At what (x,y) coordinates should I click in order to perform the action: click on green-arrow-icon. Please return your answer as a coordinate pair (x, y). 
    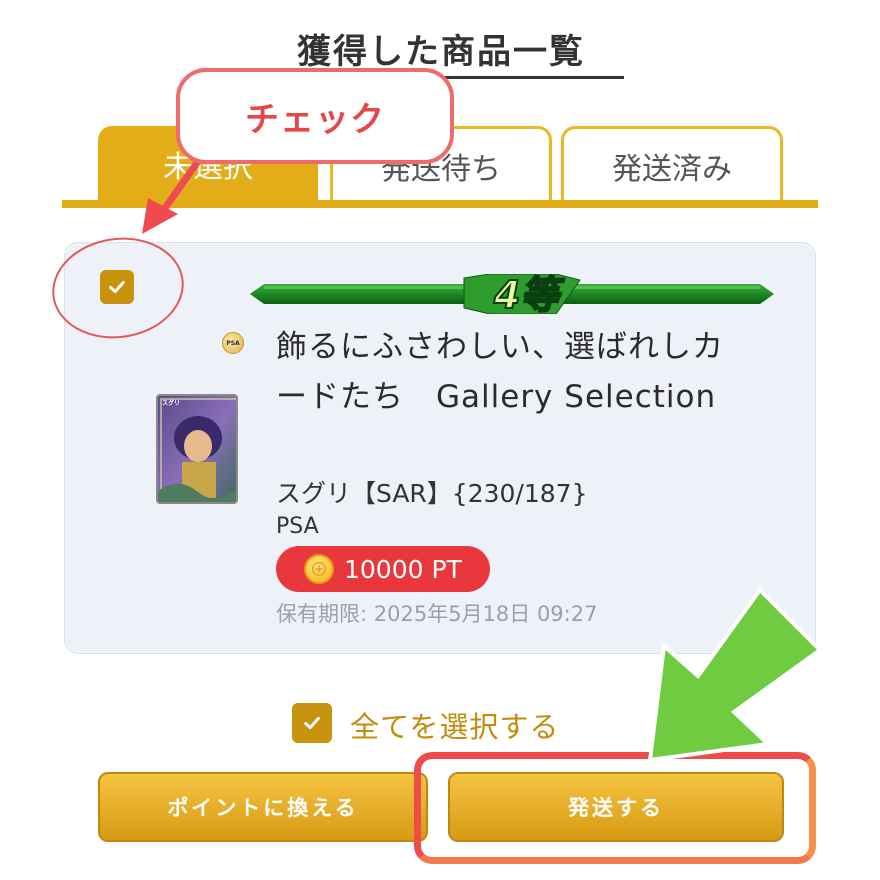
    Looking at the image, I should click on (735, 674).